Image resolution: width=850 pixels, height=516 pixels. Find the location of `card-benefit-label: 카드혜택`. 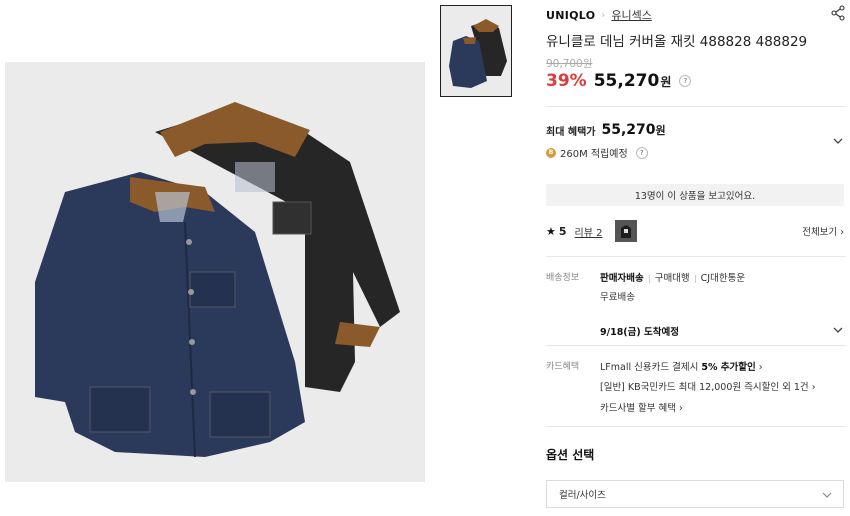

card-benefit-label: 카드혜택 is located at coordinates (563, 367).